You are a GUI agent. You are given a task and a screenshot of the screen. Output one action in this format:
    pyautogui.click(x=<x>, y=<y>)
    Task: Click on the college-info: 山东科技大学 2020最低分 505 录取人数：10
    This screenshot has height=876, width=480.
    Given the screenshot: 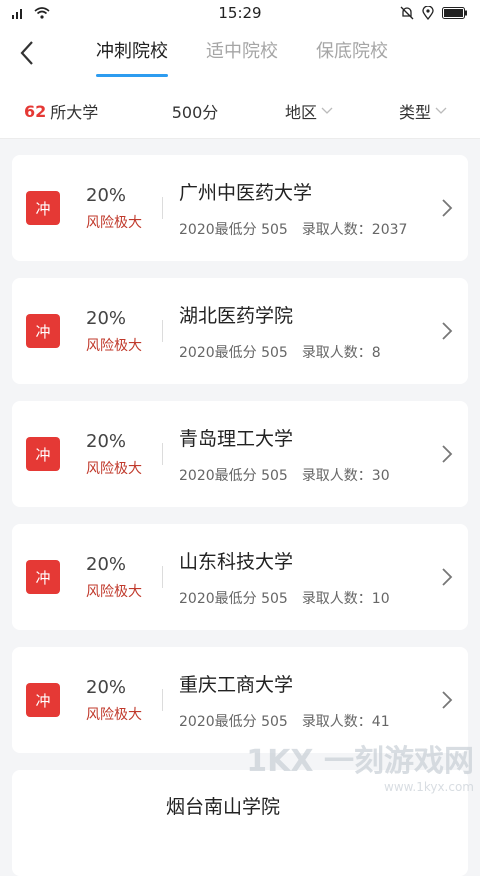 What is the action you would take?
    pyautogui.click(x=284, y=577)
    